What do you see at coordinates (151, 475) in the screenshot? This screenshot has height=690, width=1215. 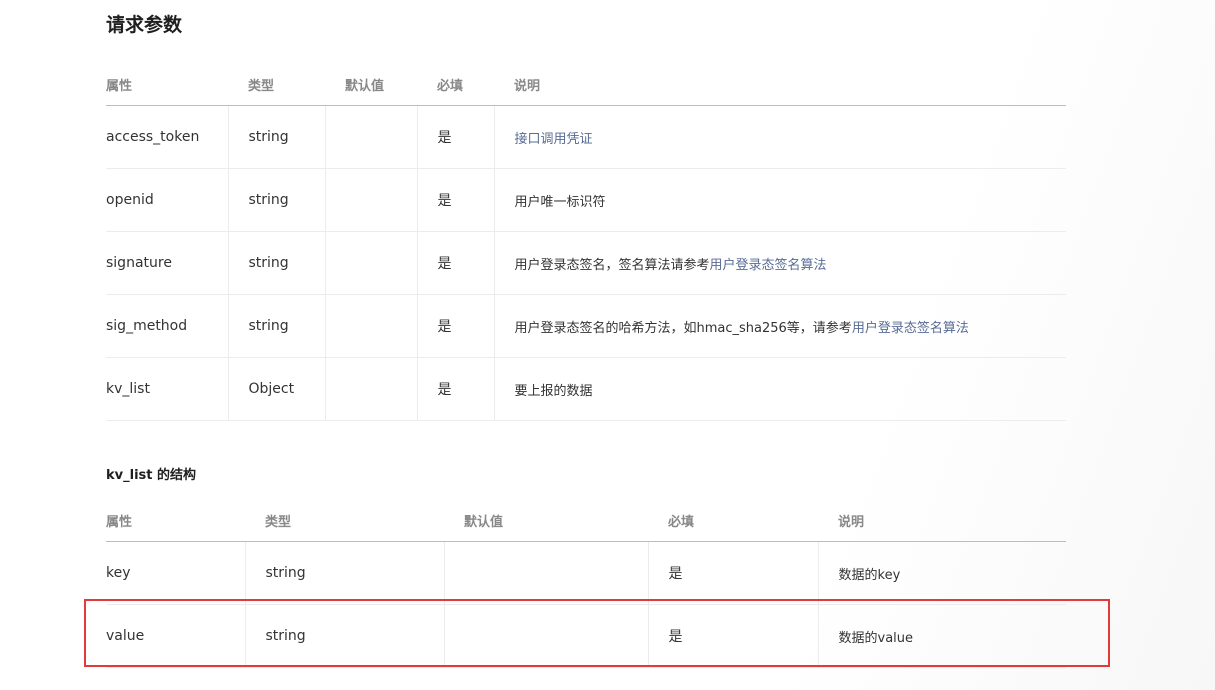 I see `kv-list-structure-title: kv_list 的结构` at bounding box center [151, 475].